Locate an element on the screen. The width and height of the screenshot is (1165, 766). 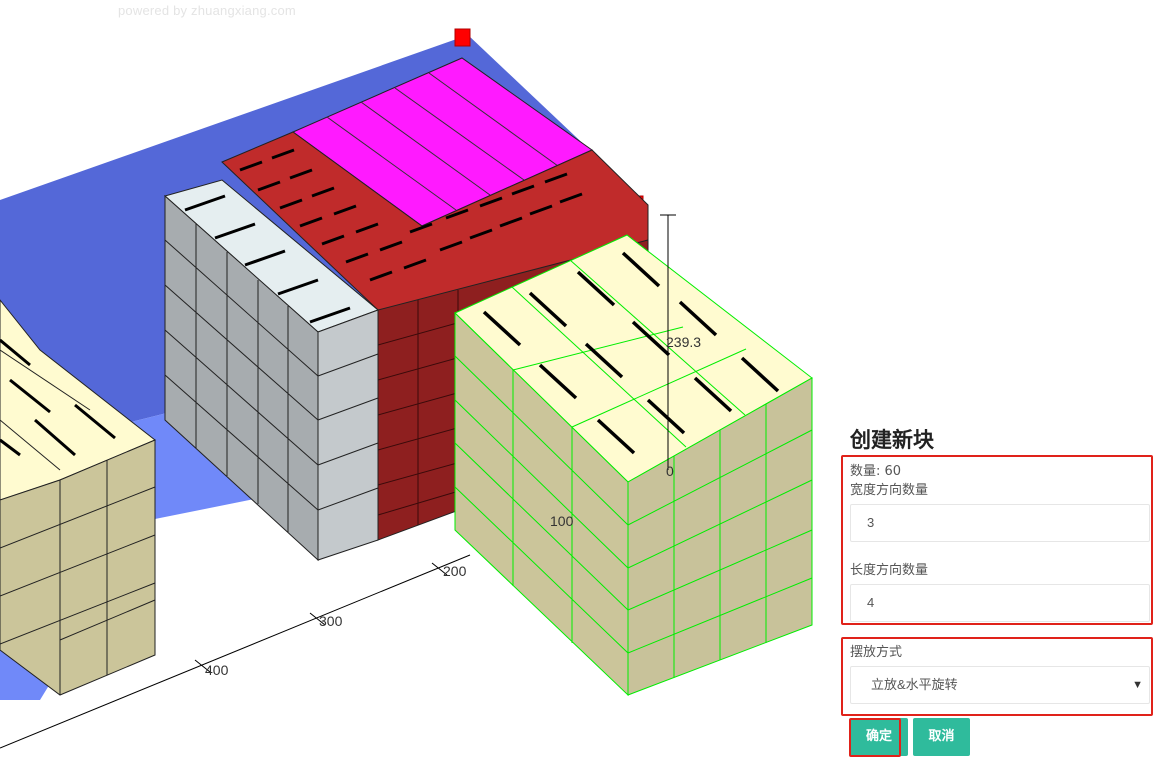
length-count-input: 4 is located at coordinates (1000, 603).